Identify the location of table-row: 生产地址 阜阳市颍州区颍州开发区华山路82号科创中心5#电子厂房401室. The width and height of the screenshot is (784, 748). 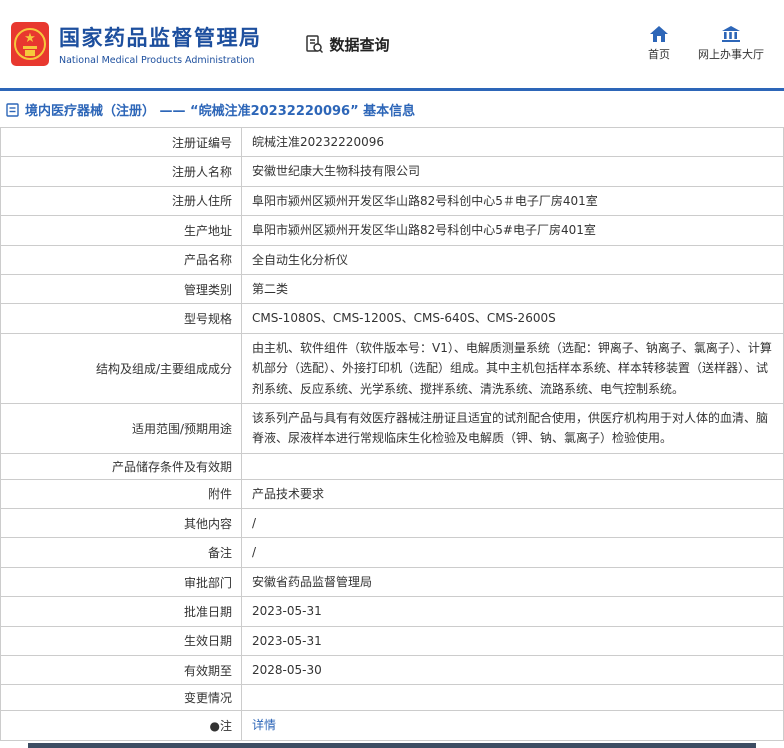
(392, 230).